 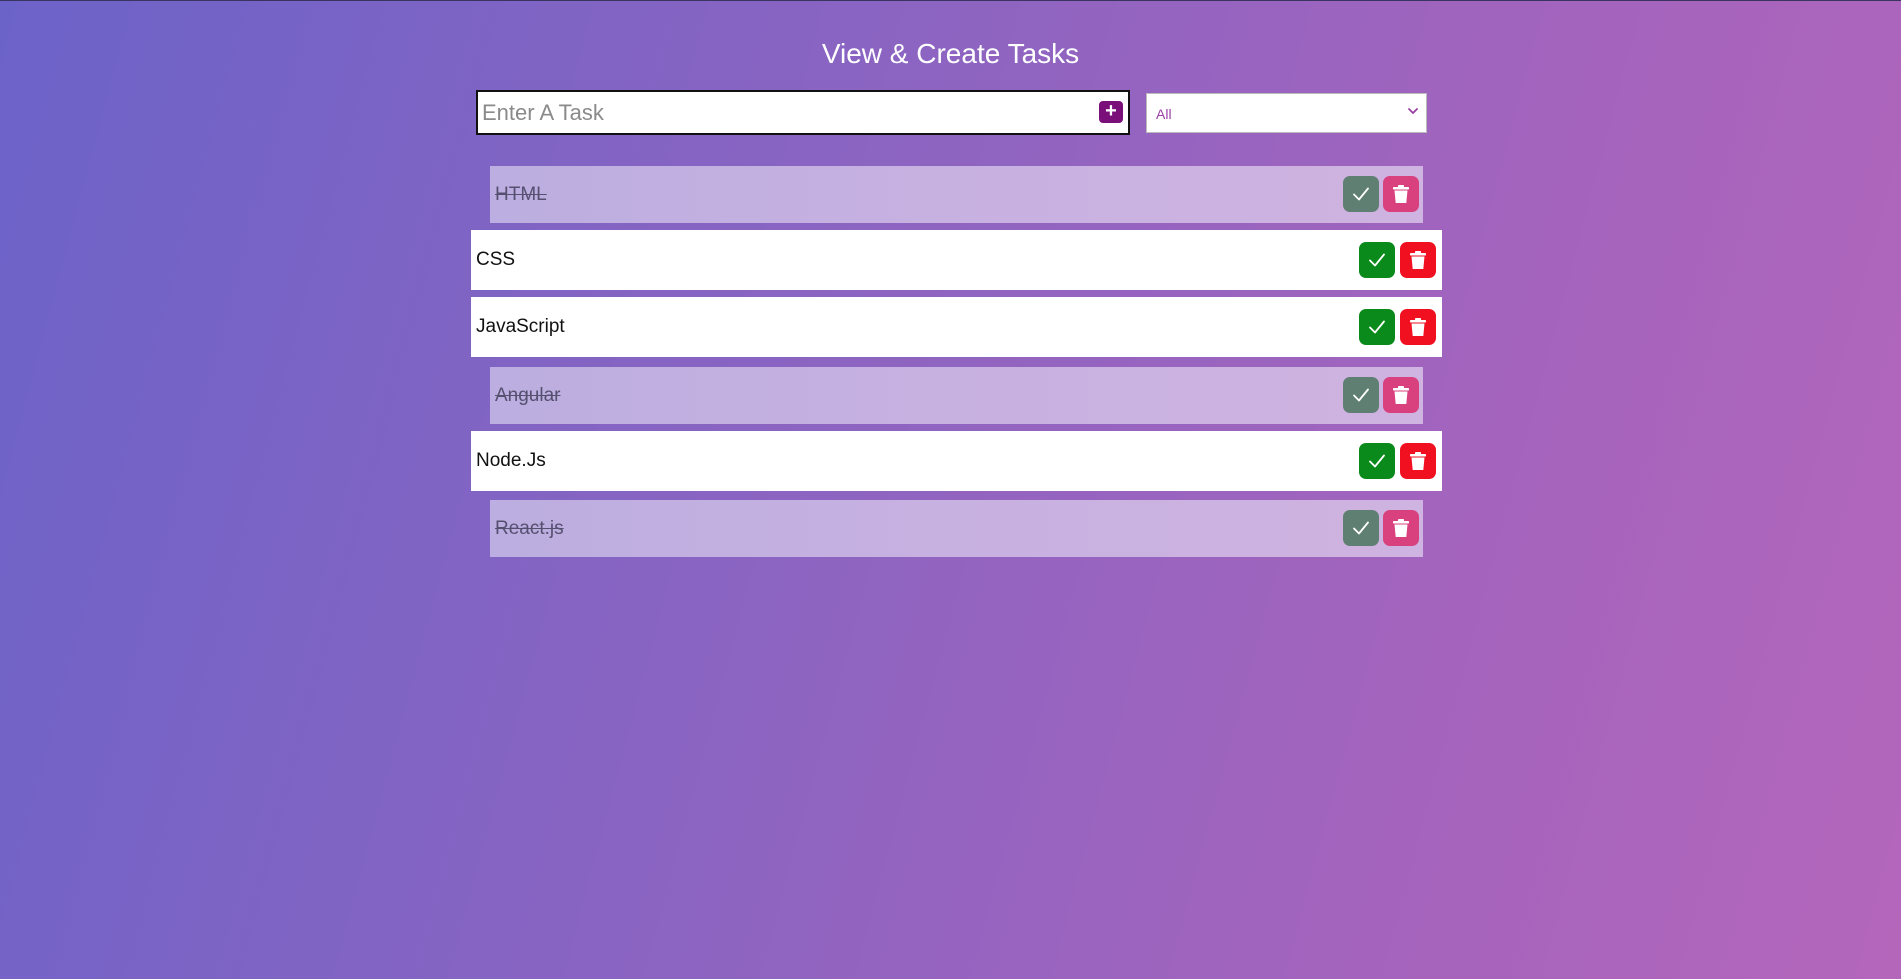 I want to click on task-text: CSS, so click(x=496, y=259).